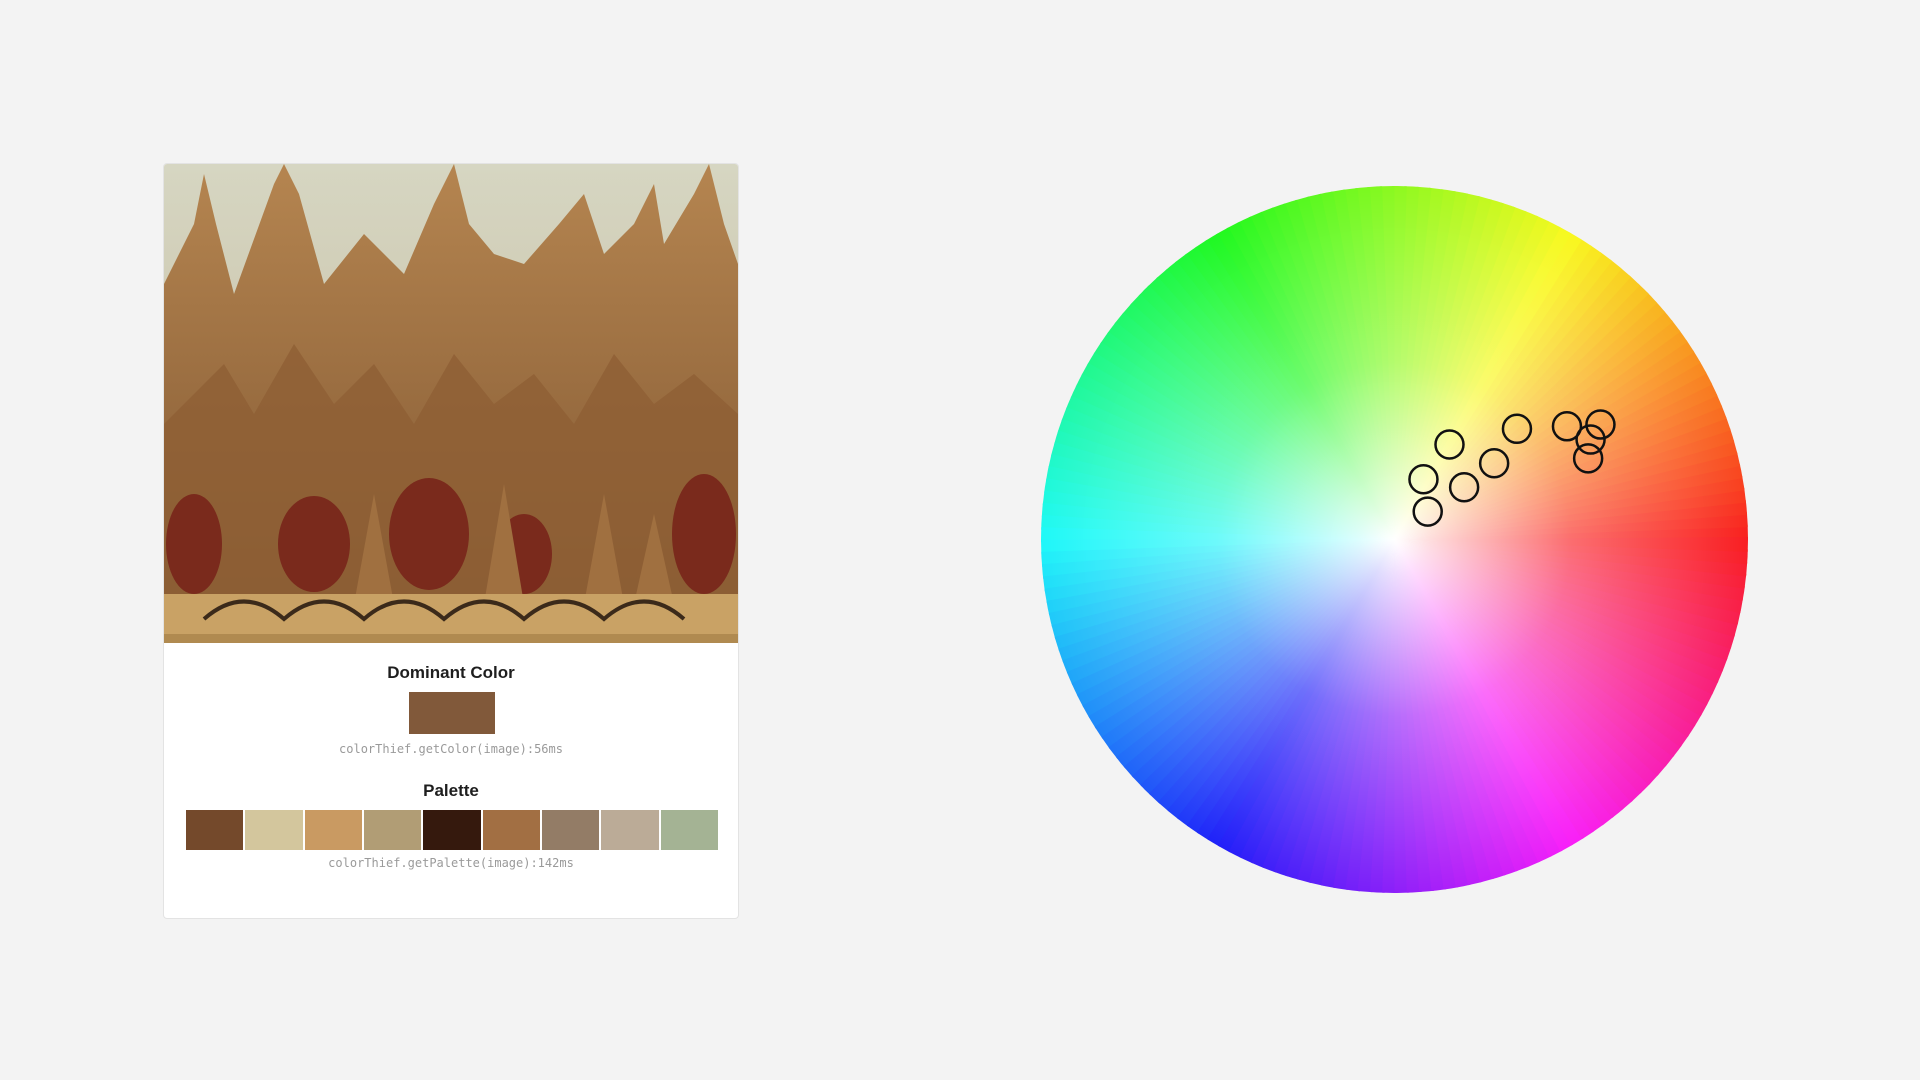 The width and height of the screenshot is (1920, 1080). I want to click on palette-title: Palette, so click(451, 790).